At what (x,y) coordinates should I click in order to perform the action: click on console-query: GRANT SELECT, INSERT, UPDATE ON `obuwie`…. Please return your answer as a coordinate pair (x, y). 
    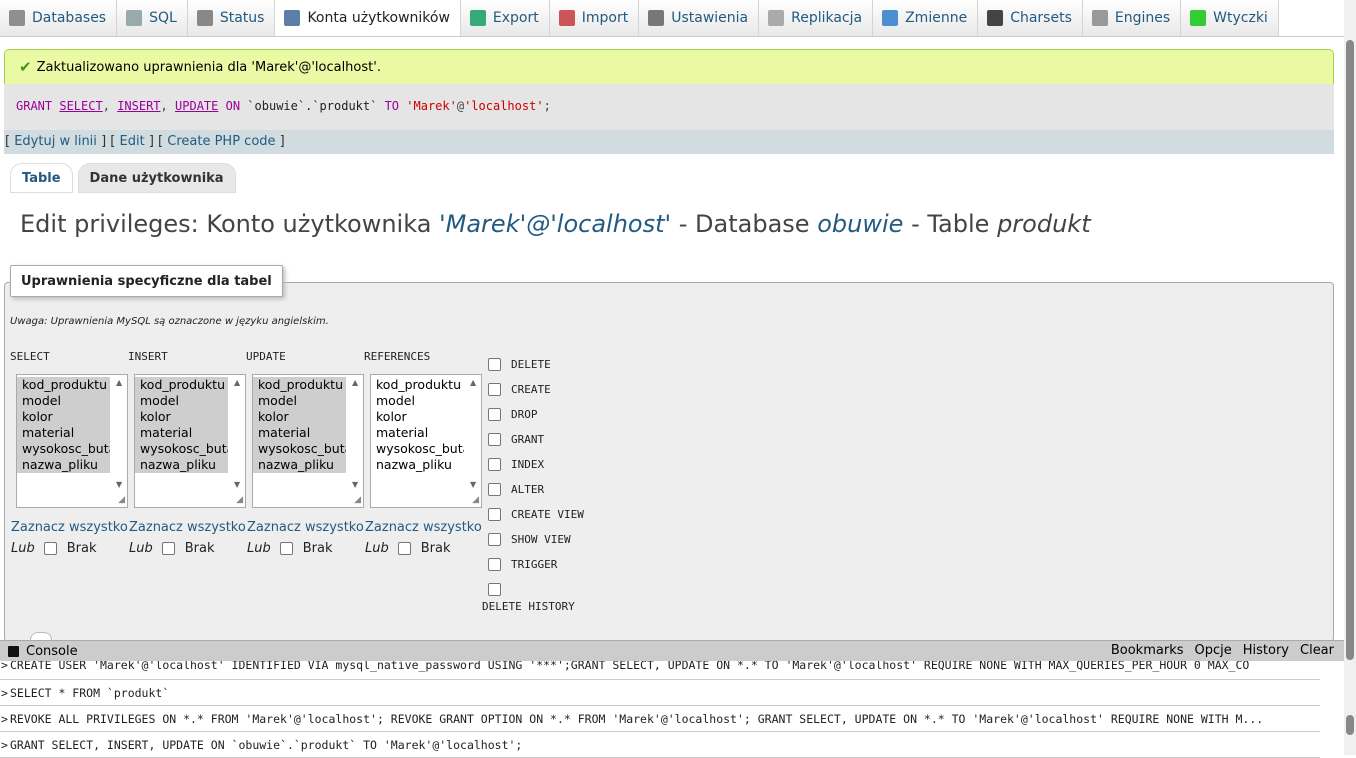
    Looking at the image, I should click on (266, 745).